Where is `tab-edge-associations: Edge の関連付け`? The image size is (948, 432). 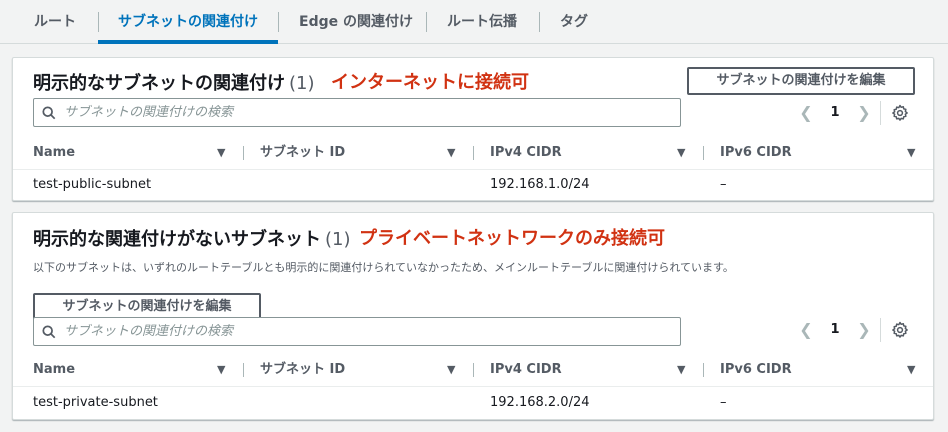
tab-edge-associations: Edge の関連付け is located at coordinates (356, 22).